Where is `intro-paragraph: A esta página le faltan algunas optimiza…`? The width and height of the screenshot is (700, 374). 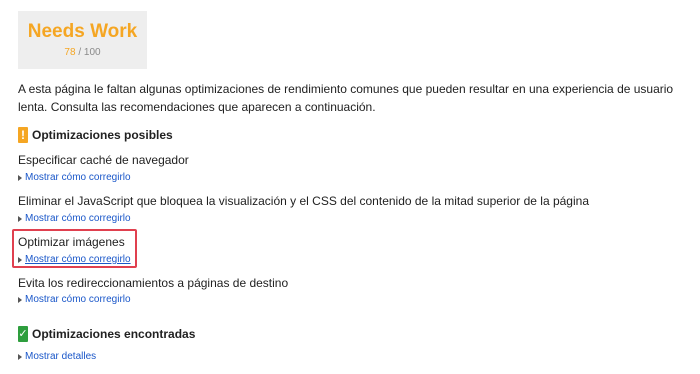
intro-paragraph: A esta página le faltan algunas optimiza… is located at coordinates (346, 98).